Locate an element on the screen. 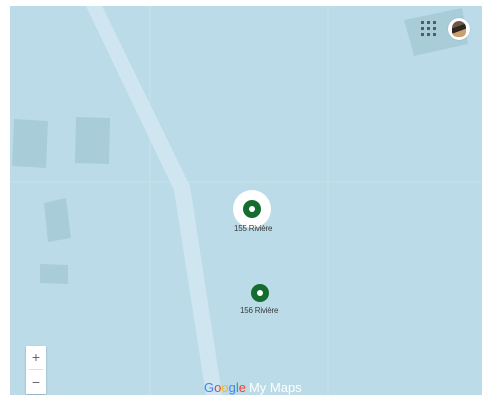 This screenshot has width=490, height=405. user-avatar-icon is located at coordinates (459, 29).